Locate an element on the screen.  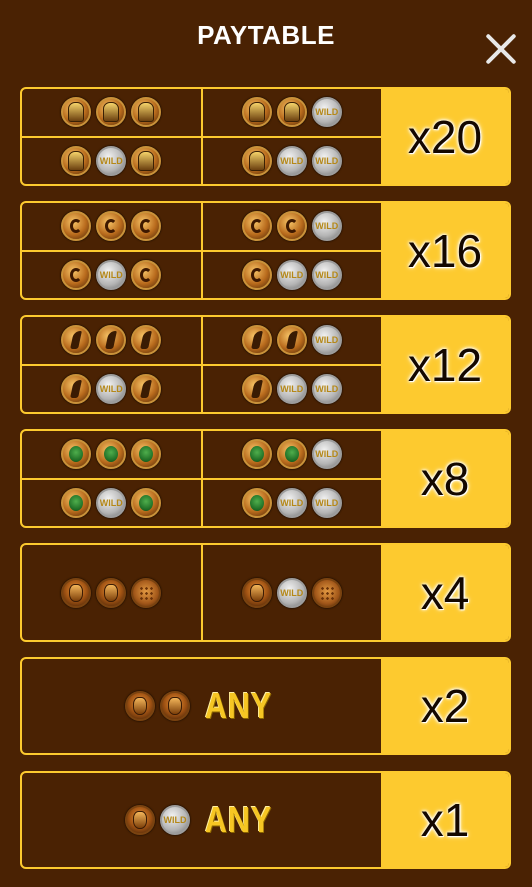
multiplier-label: x16 is located at coordinates (445, 250).